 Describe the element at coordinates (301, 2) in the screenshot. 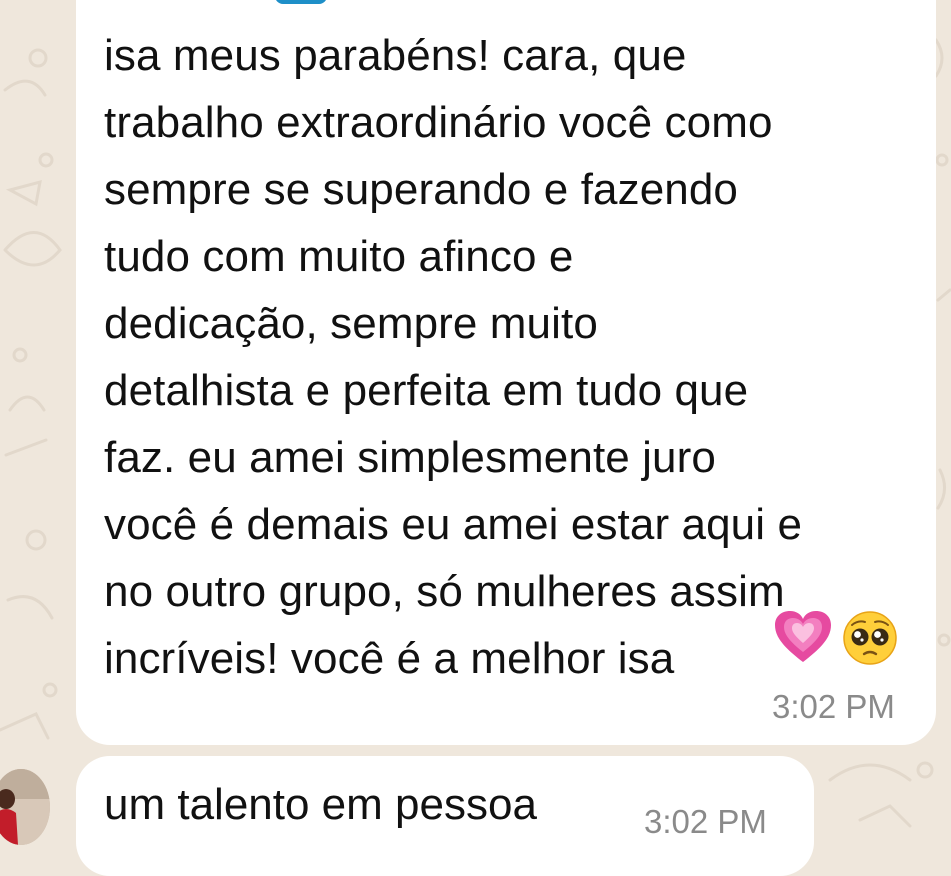

I see `sender-name-peek` at that location.